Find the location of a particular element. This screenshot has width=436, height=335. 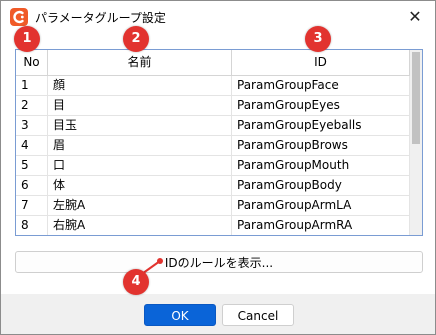

callout-leader-line is located at coordinates (149, 268).